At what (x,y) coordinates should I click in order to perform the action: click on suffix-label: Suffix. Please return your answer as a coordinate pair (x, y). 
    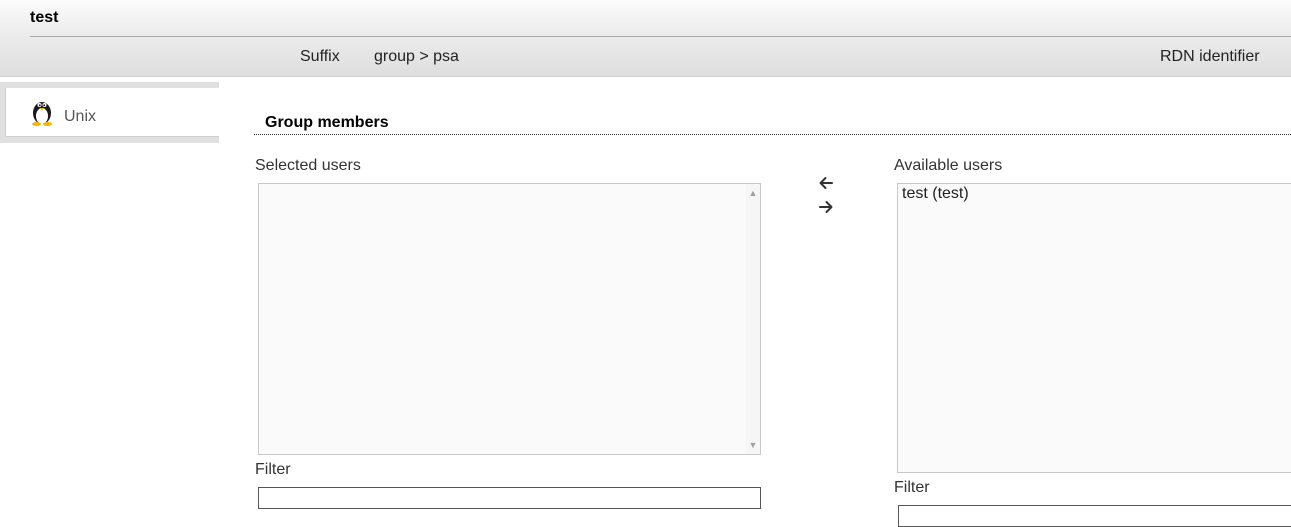
    Looking at the image, I should click on (320, 56).